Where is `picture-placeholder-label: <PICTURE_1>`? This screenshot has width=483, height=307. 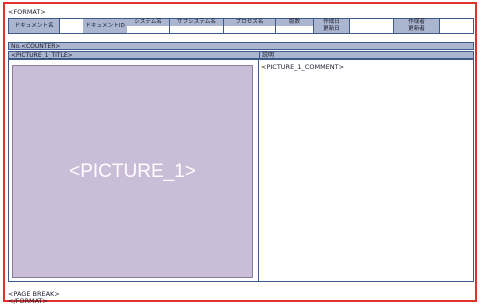 picture-placeholder-label: <PICTURE_1> is located at coordinates (132, 171).